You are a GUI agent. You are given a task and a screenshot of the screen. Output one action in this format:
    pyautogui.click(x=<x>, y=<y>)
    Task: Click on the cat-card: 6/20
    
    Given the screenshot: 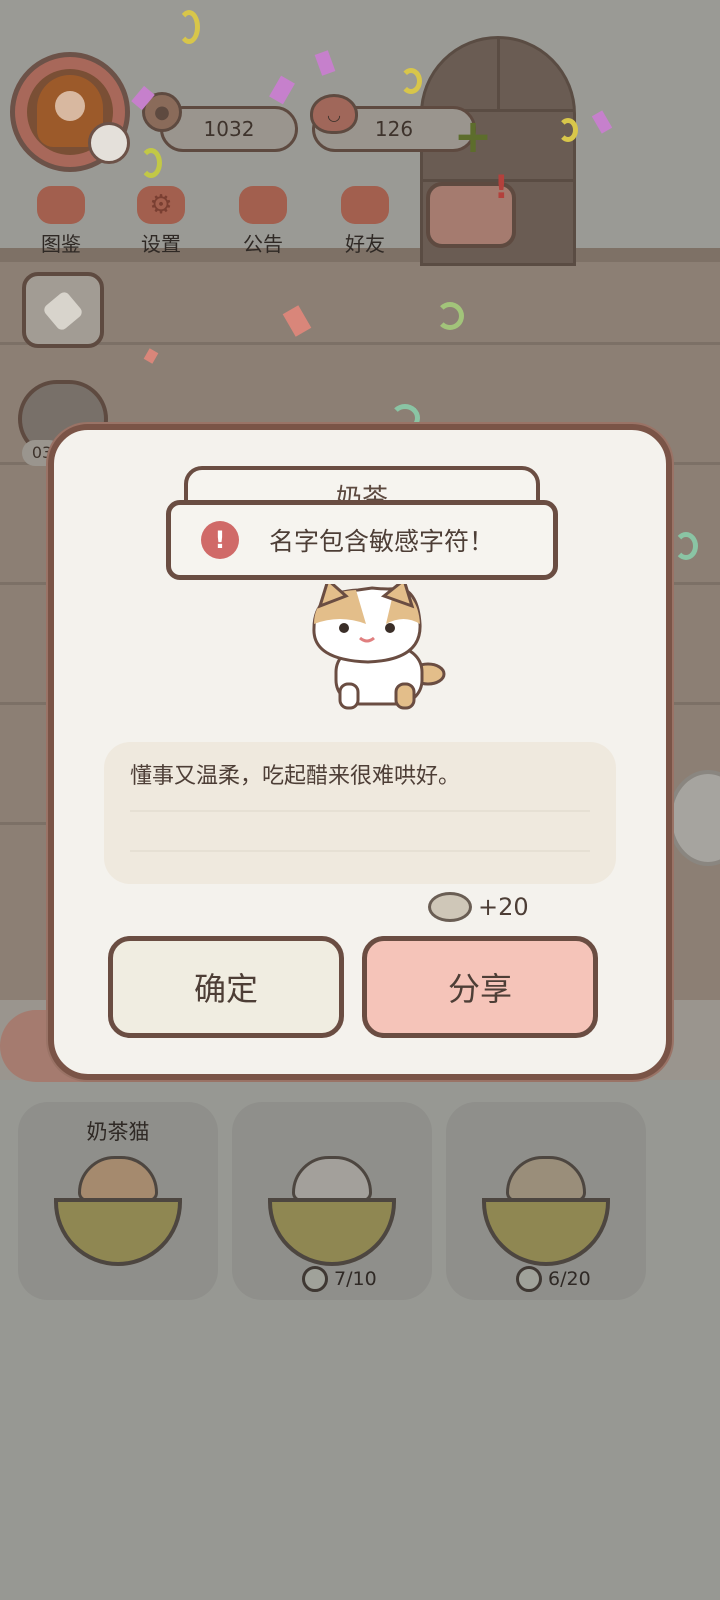 What is the action you would take?
    pyautogui.click(x=546, y=1201)
    